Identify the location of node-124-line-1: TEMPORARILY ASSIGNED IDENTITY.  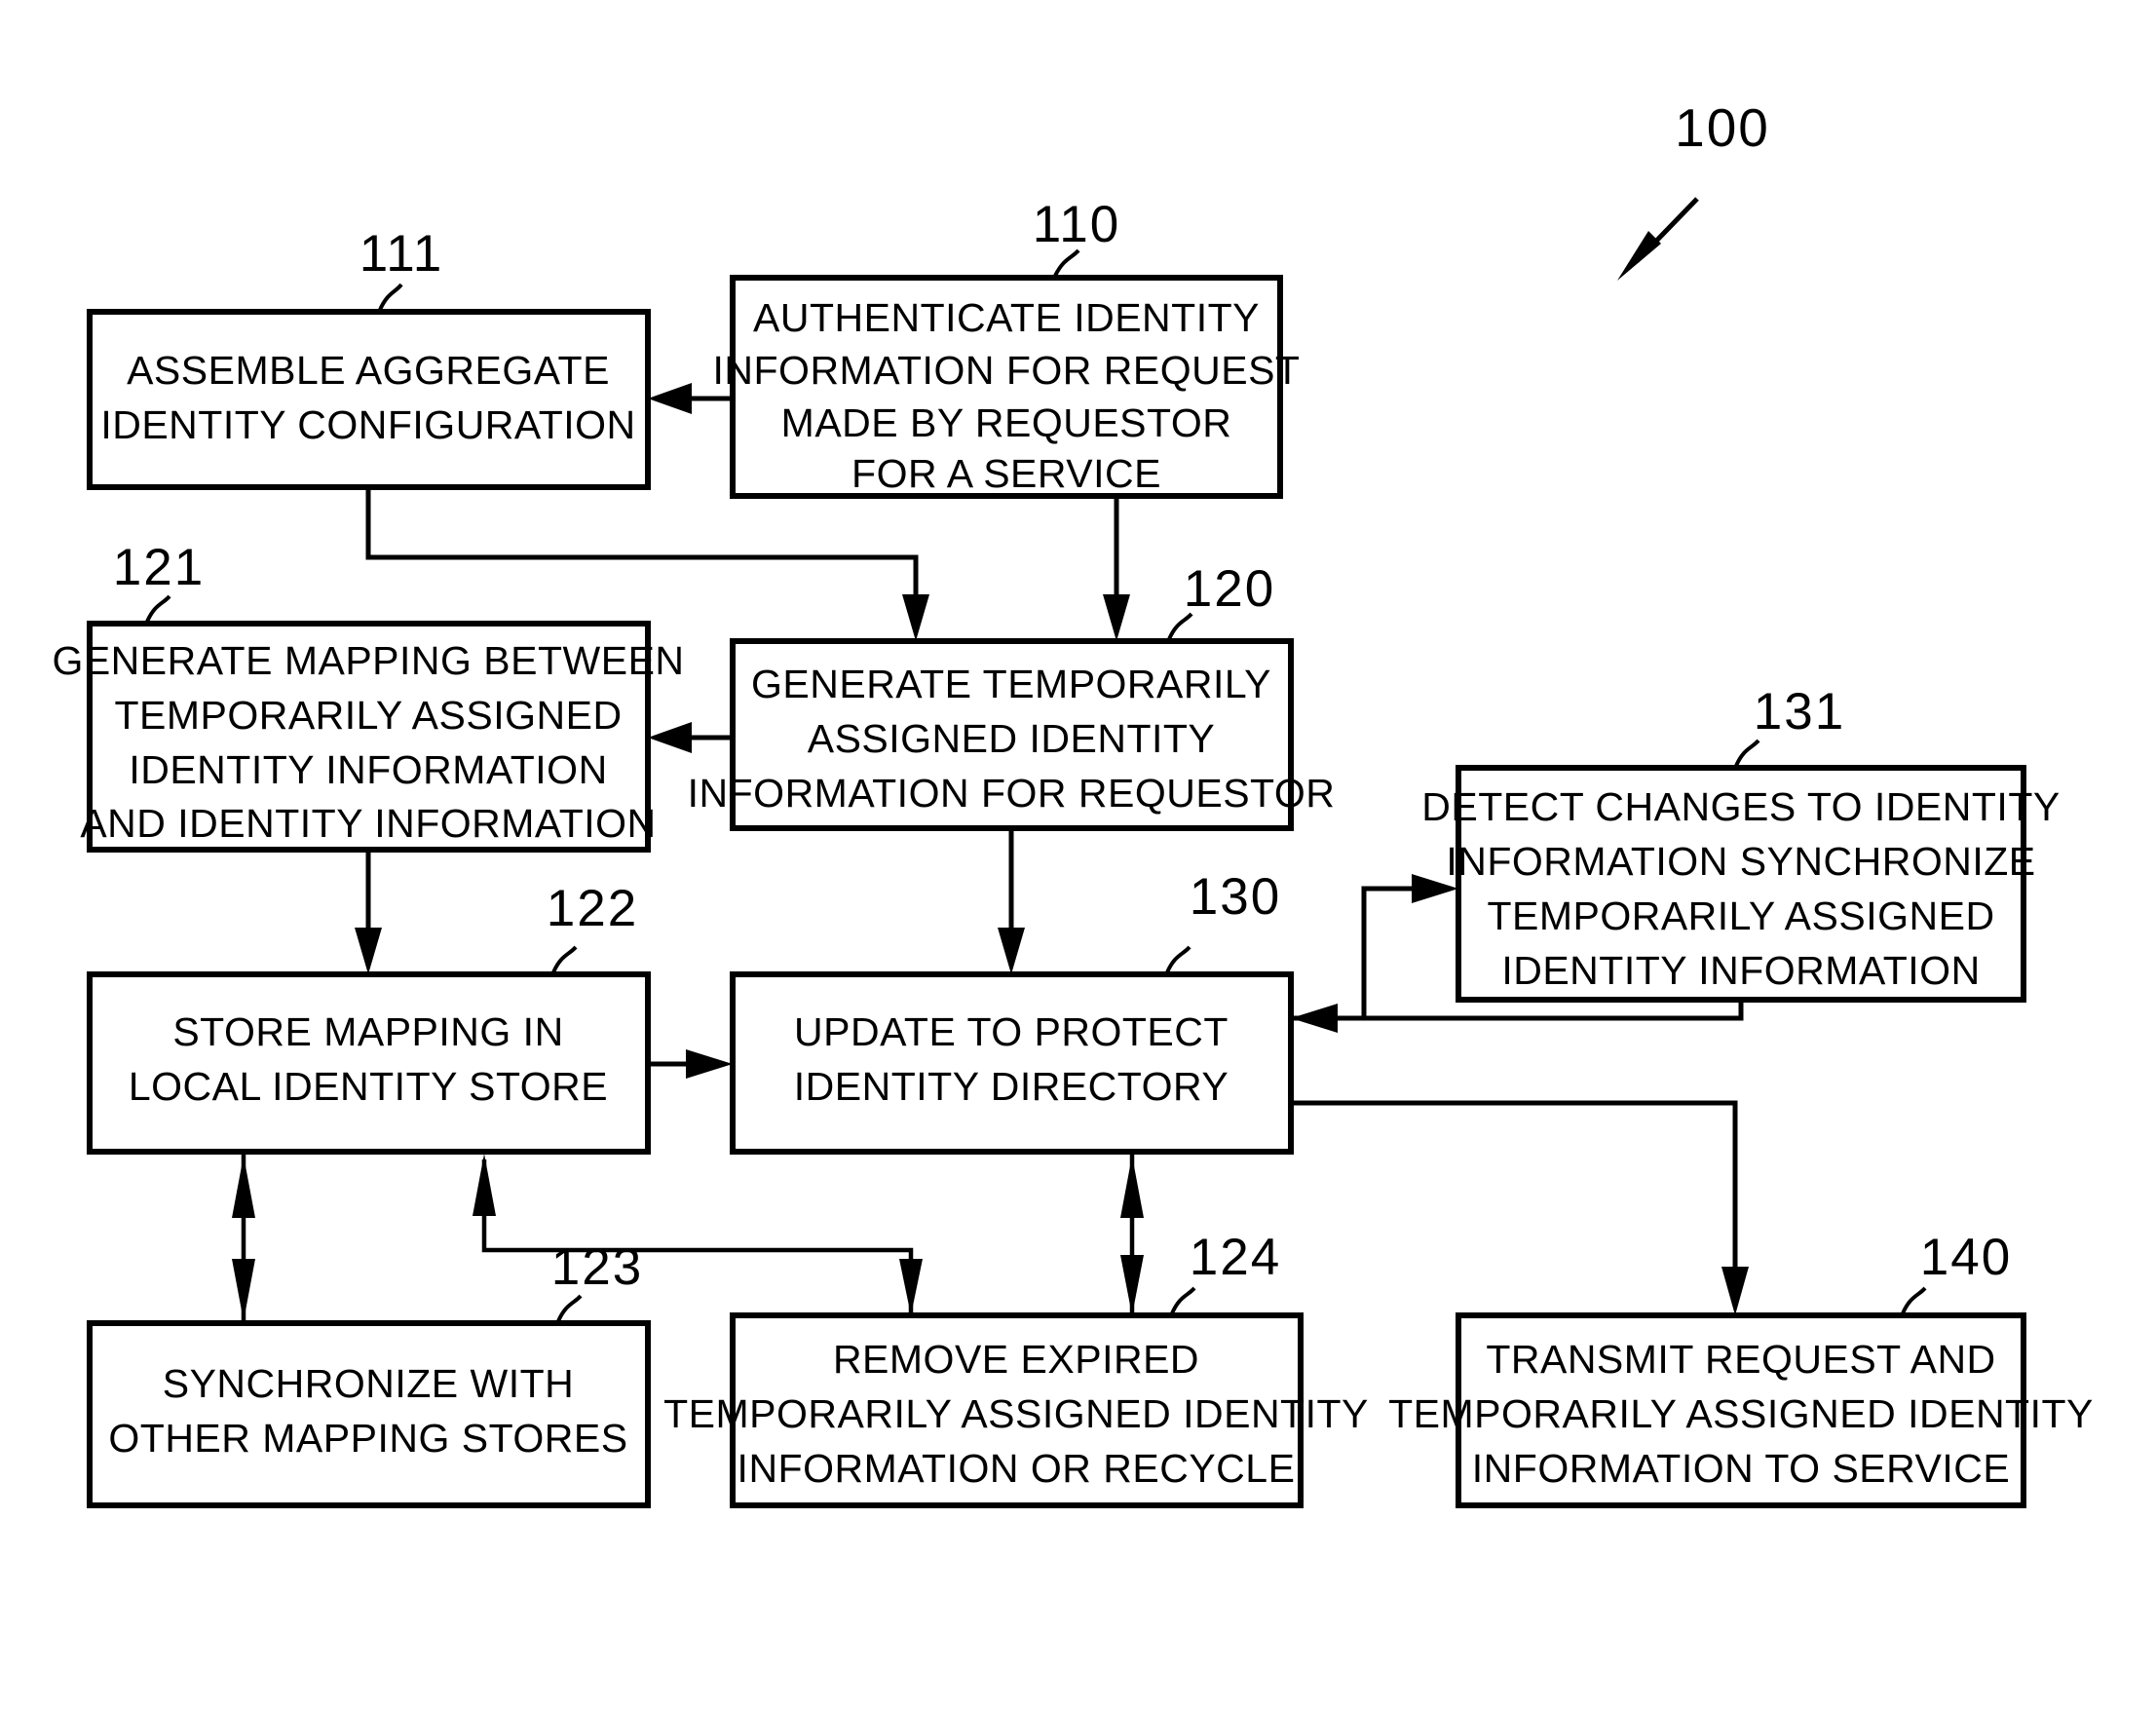
(1016, 1414).